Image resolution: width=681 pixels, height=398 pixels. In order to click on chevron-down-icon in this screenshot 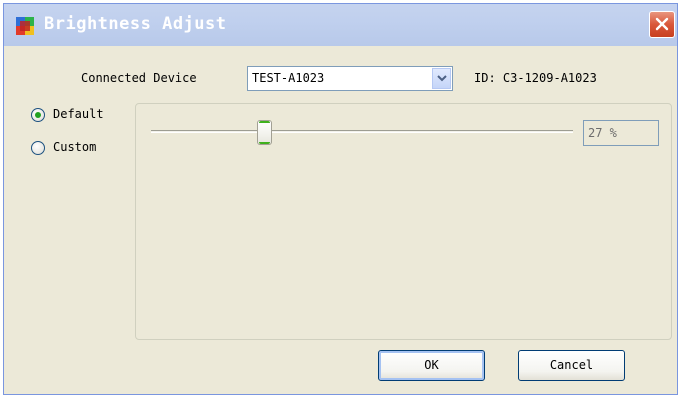, I will do `click(442, 78)`.